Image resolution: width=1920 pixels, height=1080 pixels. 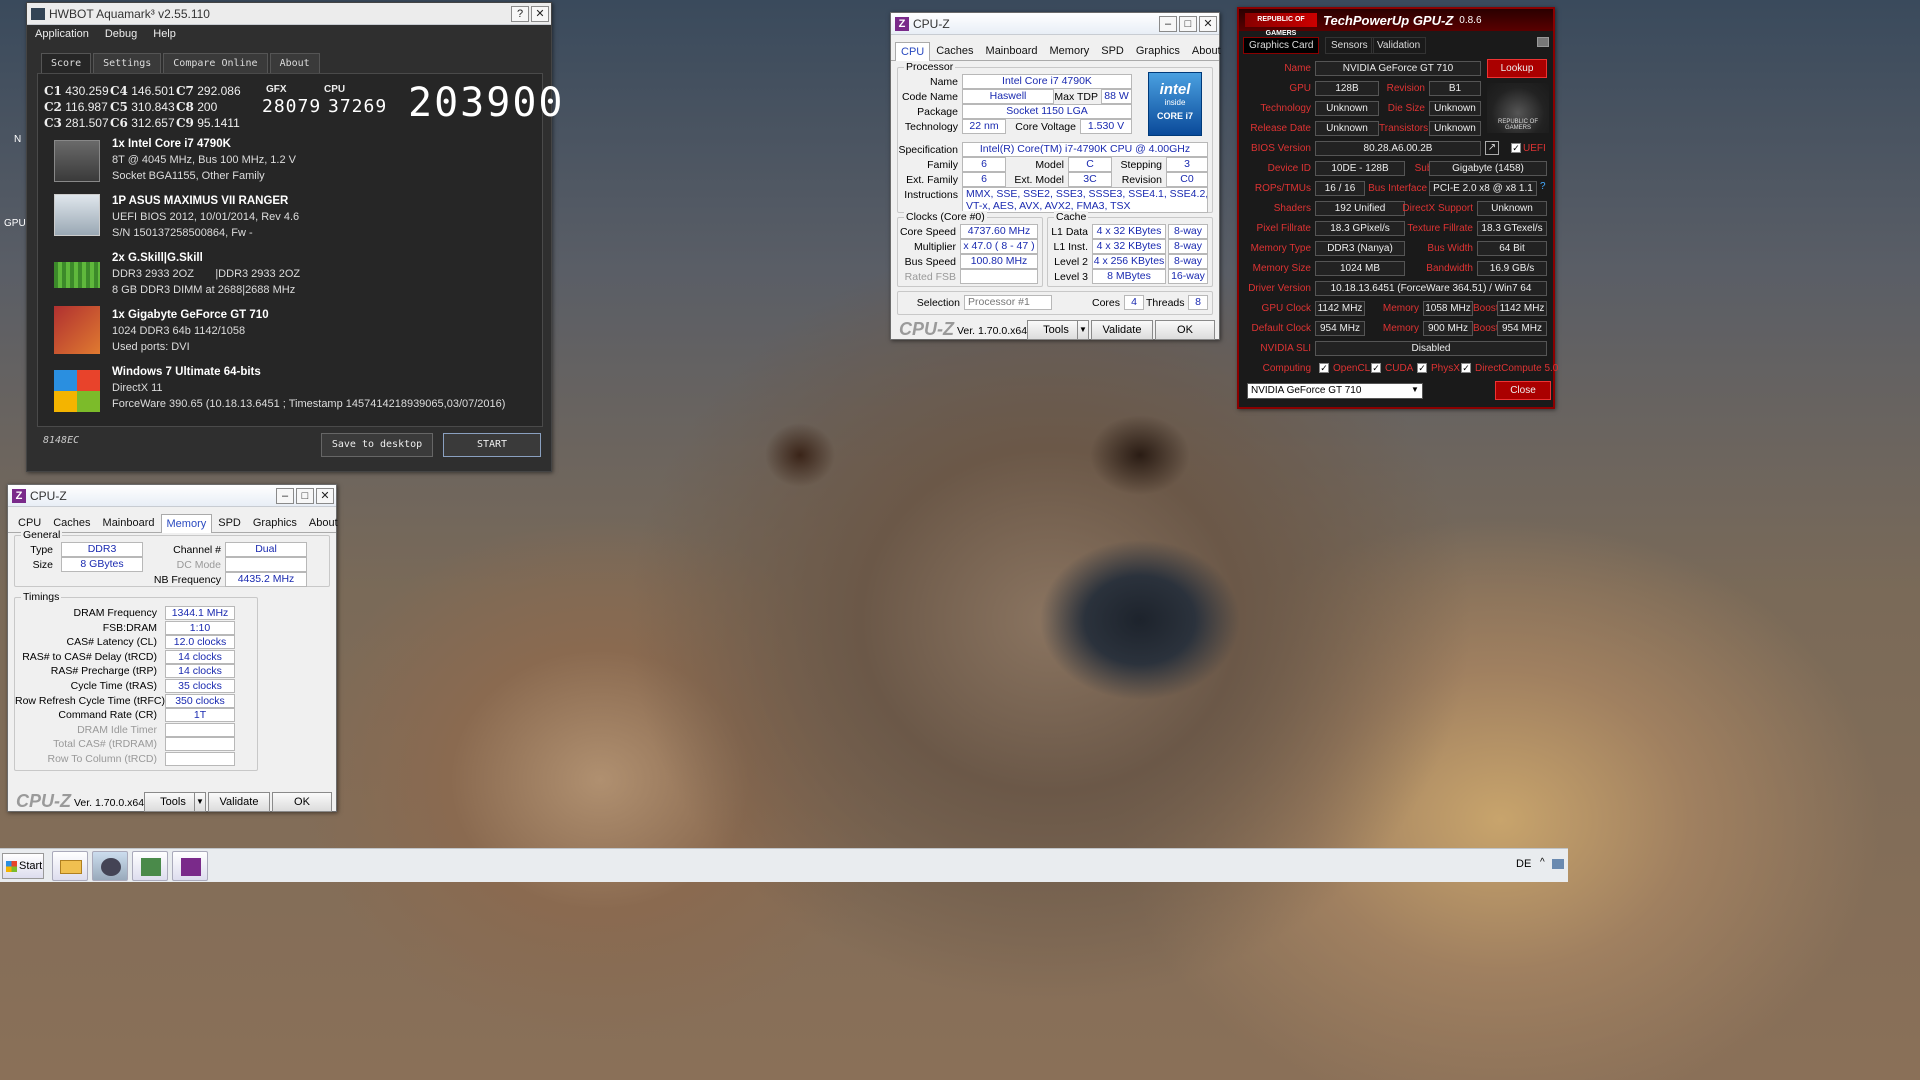 I want to click on cpuz-titlebar: Z CPU-Z – □ ✕, so click(x=1055, y=24).